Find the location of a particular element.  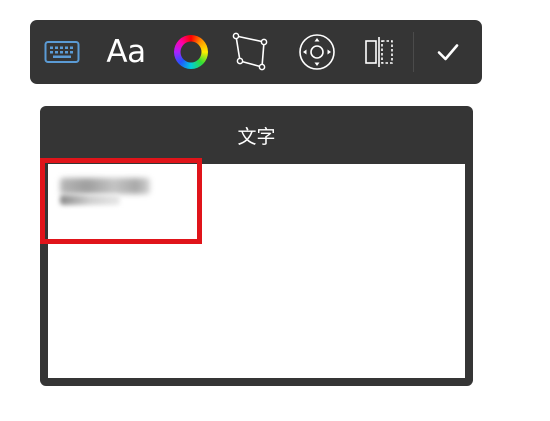

transform-button is located at coordinates (251, 52).